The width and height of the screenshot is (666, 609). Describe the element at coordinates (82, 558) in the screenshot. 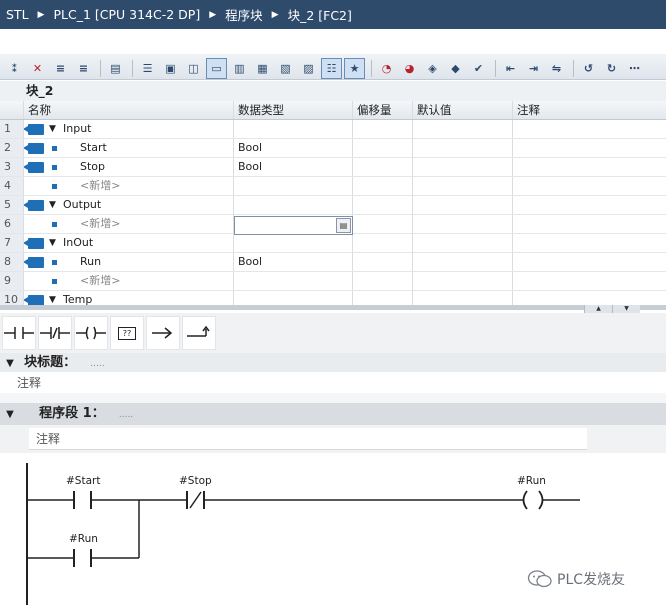

I see `run-self-hold-contact` at that location.